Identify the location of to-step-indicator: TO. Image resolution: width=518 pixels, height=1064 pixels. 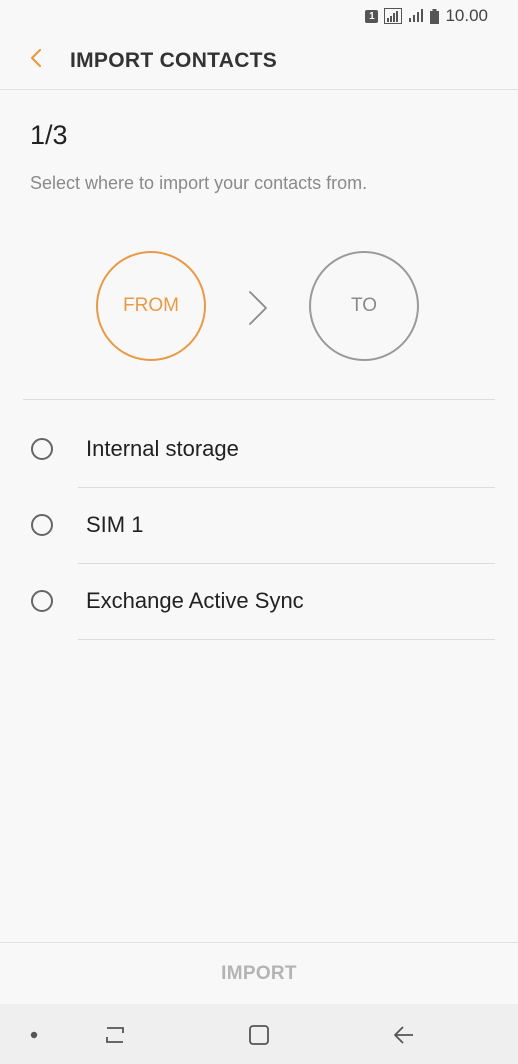
(364, 306).